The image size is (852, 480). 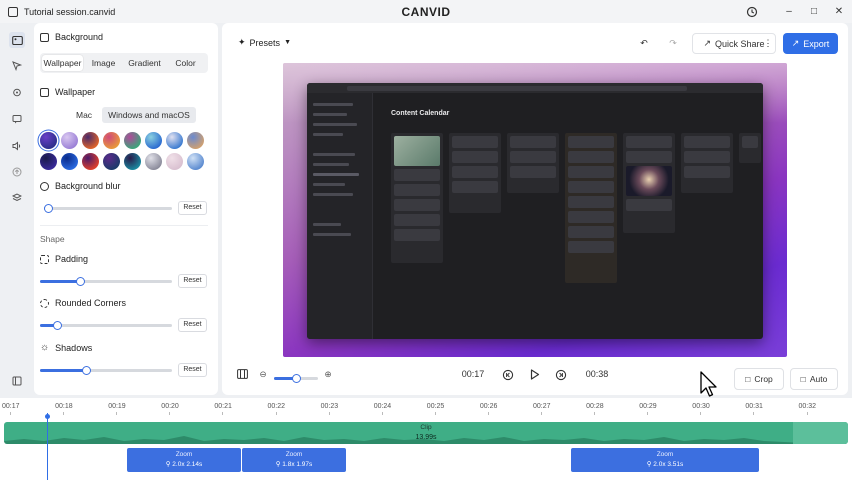 I want to click on clip-track: Clip 13.99s, so click(x=426, y=433).